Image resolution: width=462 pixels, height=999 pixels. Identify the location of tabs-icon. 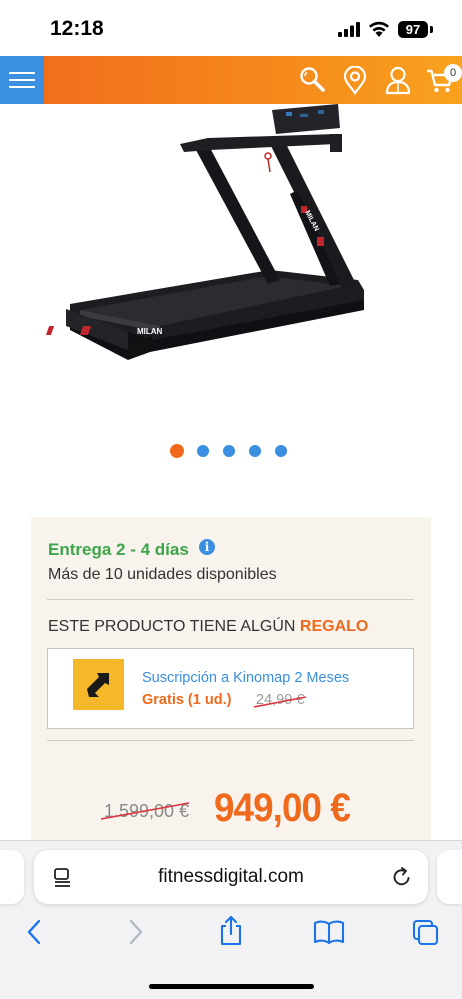
(426, 933).